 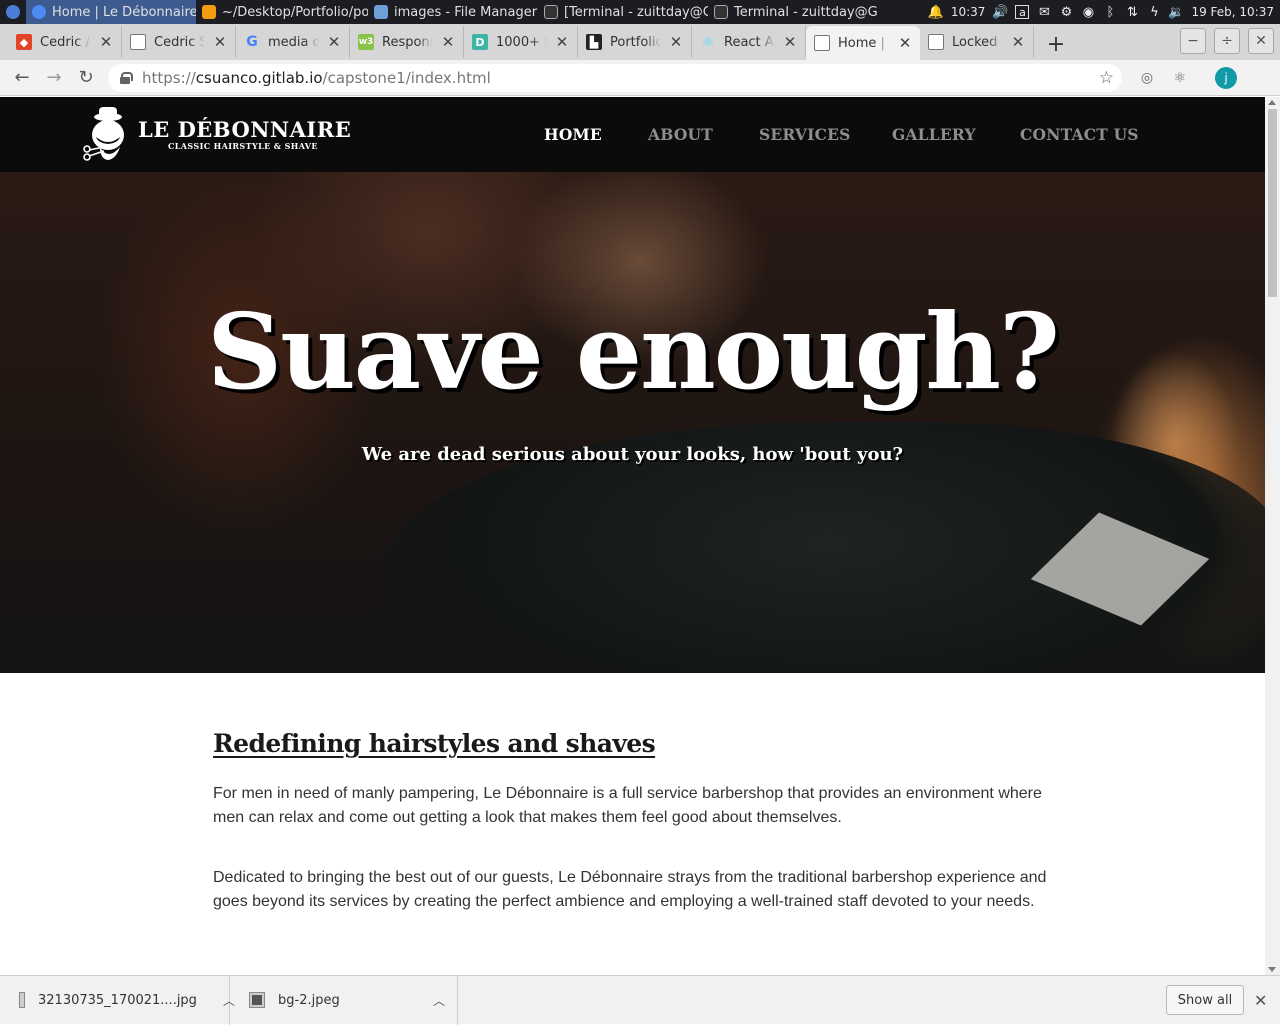 What do you see at coordinates (1180, 78) in the screenshot?
I see `extension-react-icon: ⚛` at bounding box center [1180, 78].